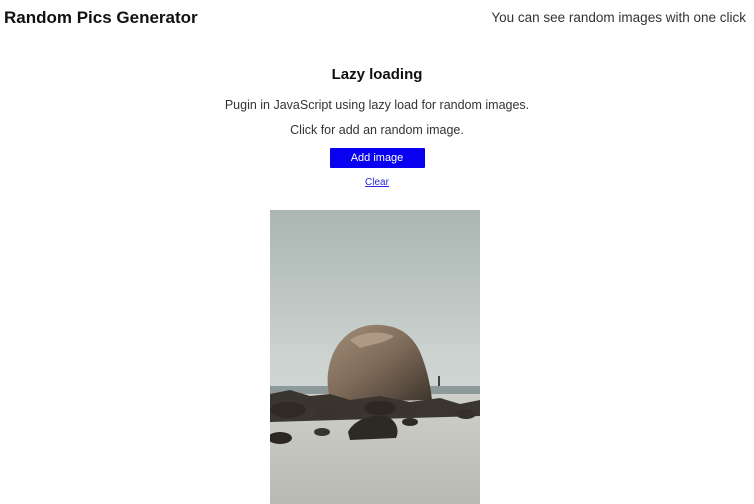 Image resolution: width=754 pixels, height=504 pixels. What do you see at coordinates (377, 182) in the screenshot?
I see `clear-link: Clear` at bounding box center [377, 182].